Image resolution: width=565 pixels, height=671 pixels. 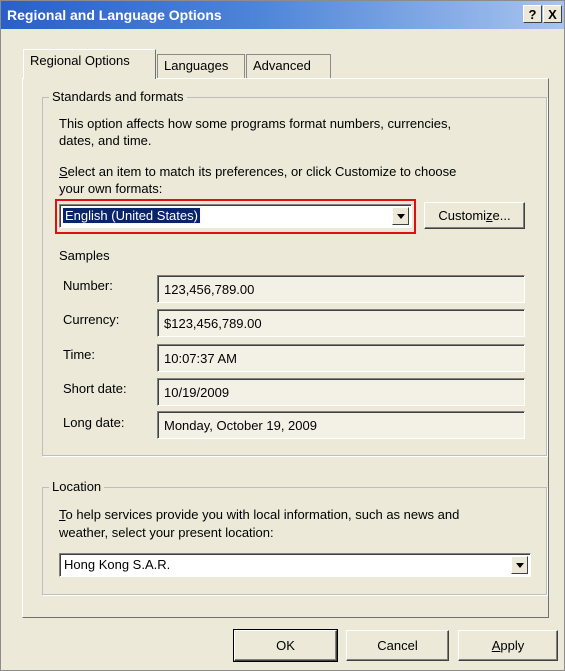 What do you see at coordinates (397, 645) in the screenshot?
I see `cancel-button: Cancel` at bounding box center [397, 645].